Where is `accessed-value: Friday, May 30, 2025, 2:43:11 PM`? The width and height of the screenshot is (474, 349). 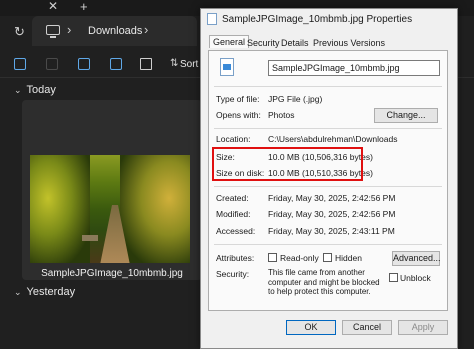 accessed-value: Friday, May 30, 2025, 2:43:11 PM is located at coordinates (331, 231).